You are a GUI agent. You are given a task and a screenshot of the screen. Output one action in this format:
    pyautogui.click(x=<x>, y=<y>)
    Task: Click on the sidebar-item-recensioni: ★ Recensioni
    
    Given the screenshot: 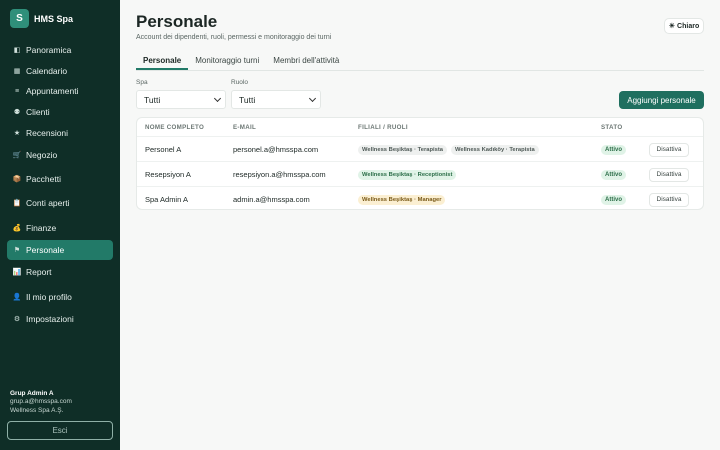 What is the action you would take?
    pyautogui.click(x=60, y=133)
    